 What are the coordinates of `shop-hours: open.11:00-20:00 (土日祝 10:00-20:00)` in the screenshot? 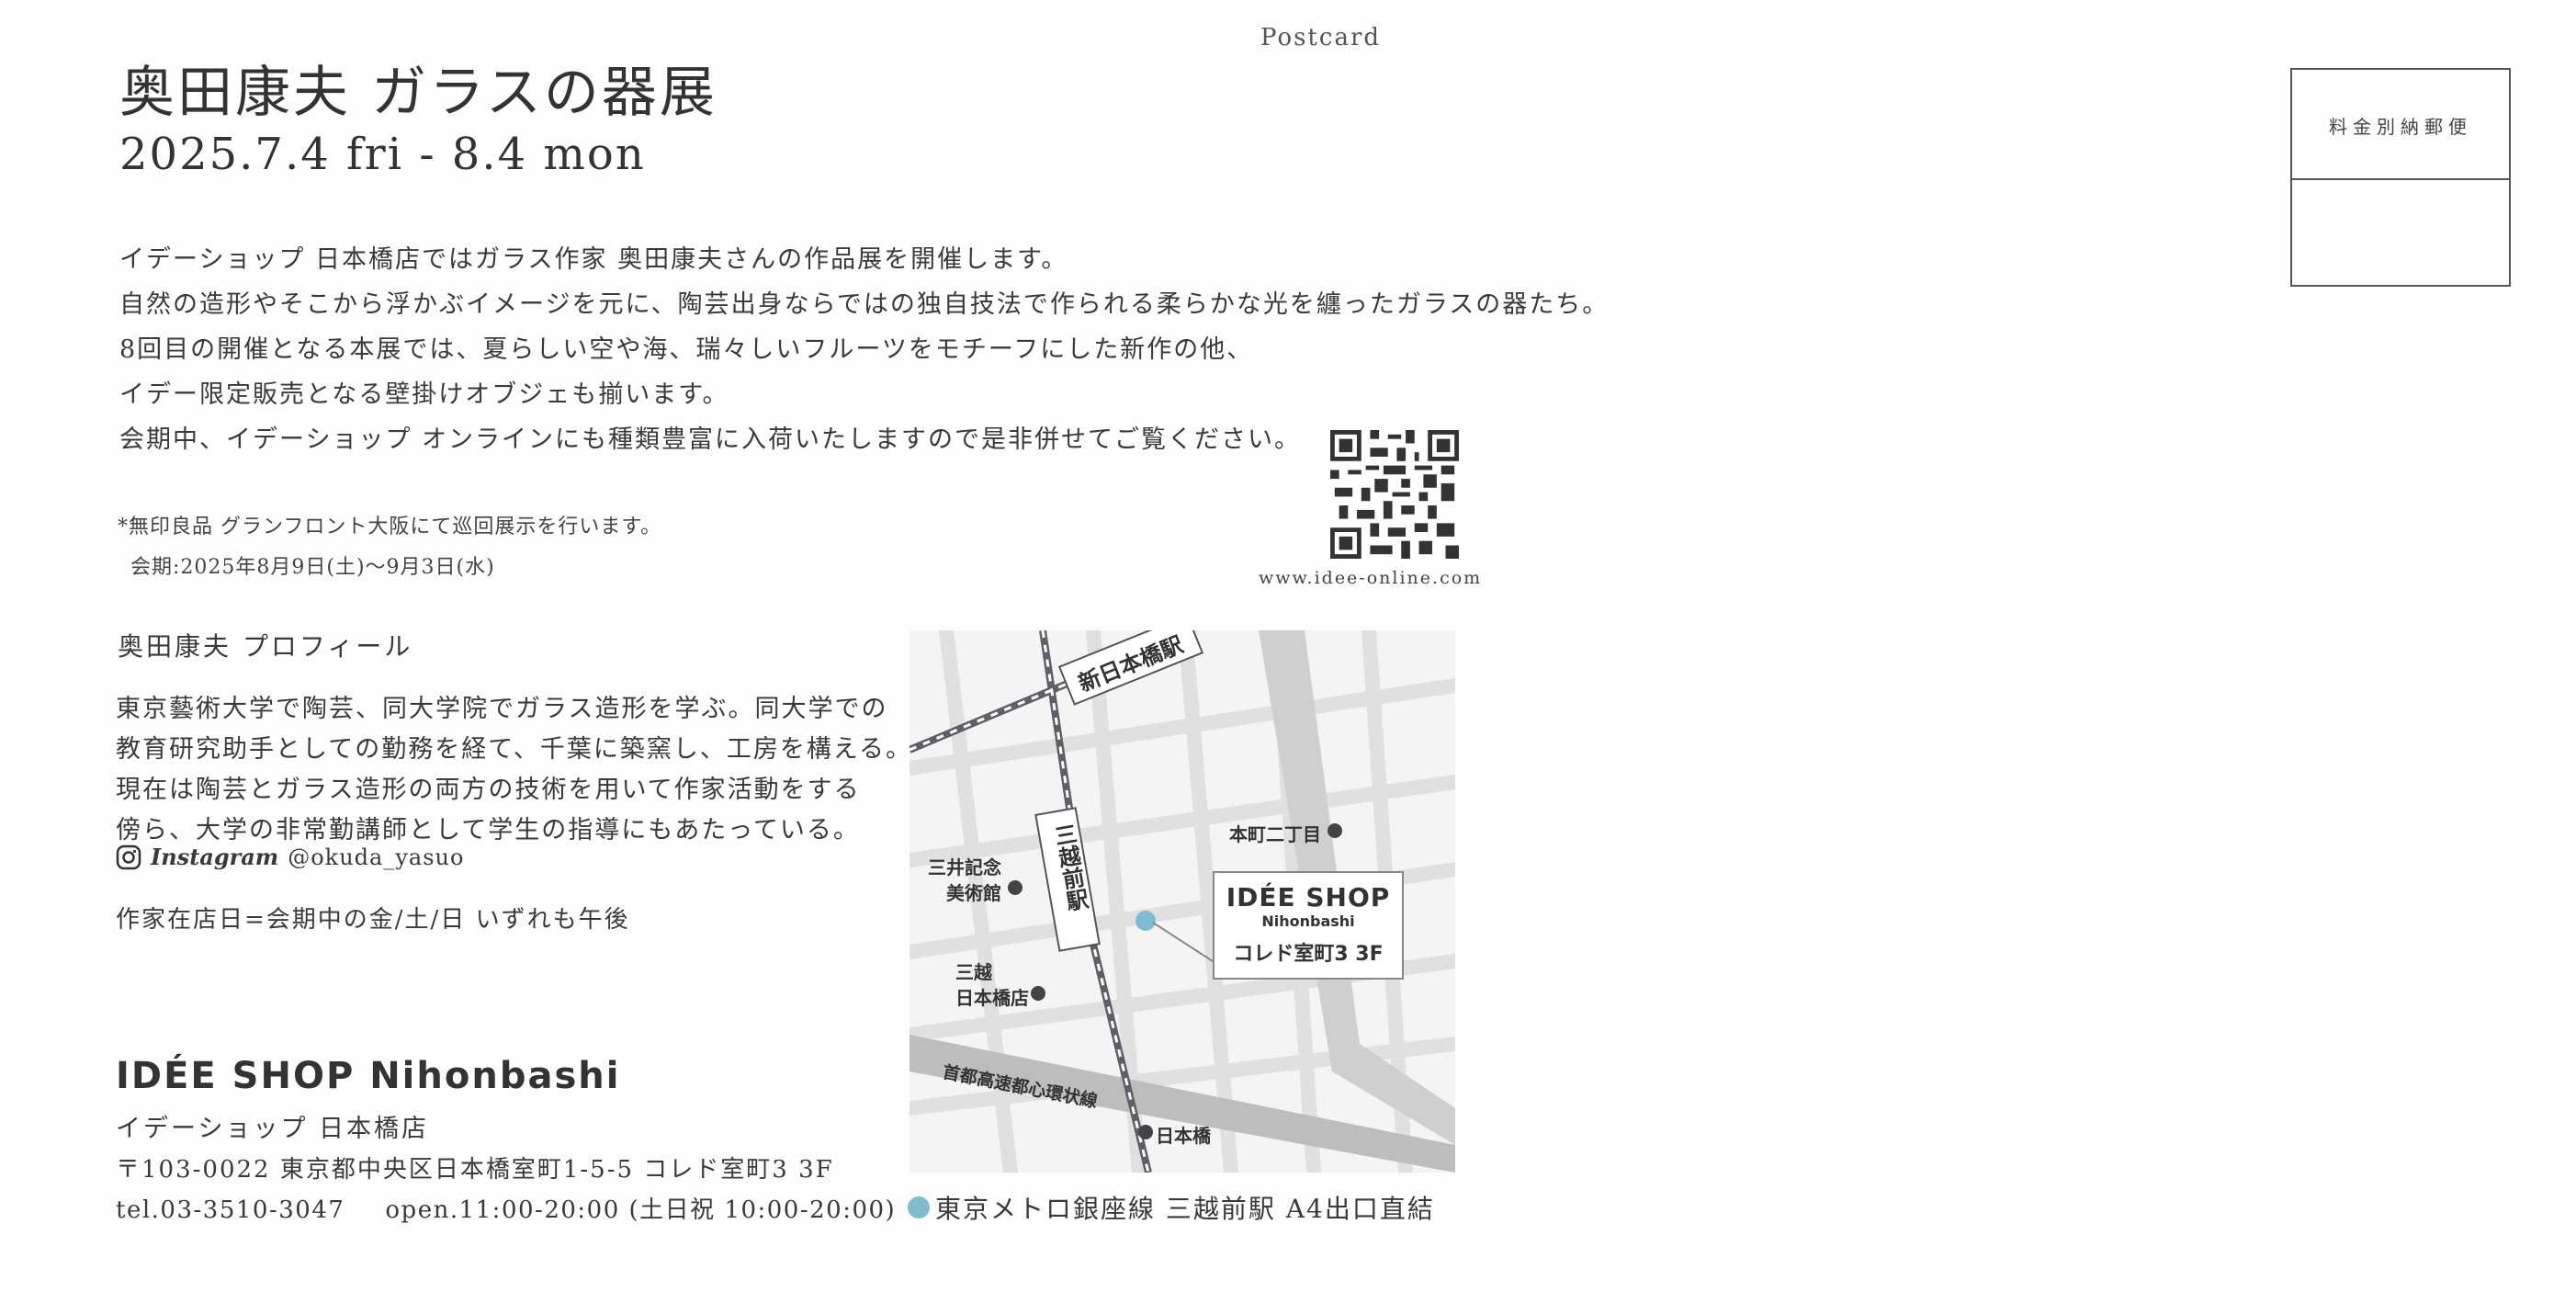 It's located at (641, 1210).